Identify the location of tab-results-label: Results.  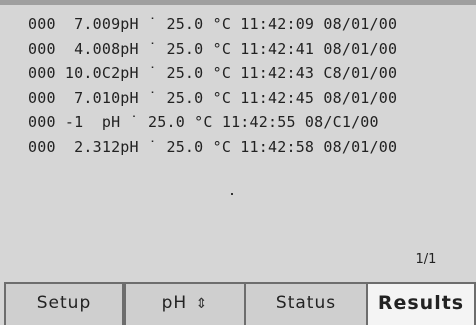
(421, 303).